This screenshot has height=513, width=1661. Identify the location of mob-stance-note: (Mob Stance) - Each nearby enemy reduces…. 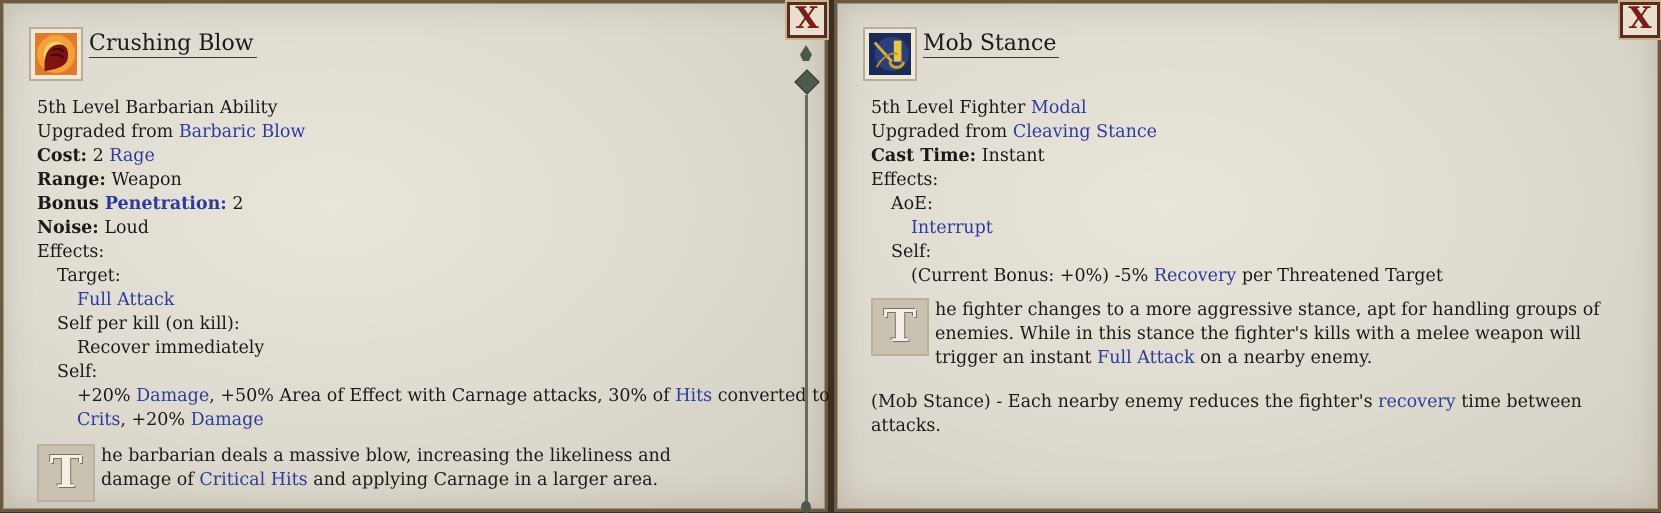
(1242, 414).